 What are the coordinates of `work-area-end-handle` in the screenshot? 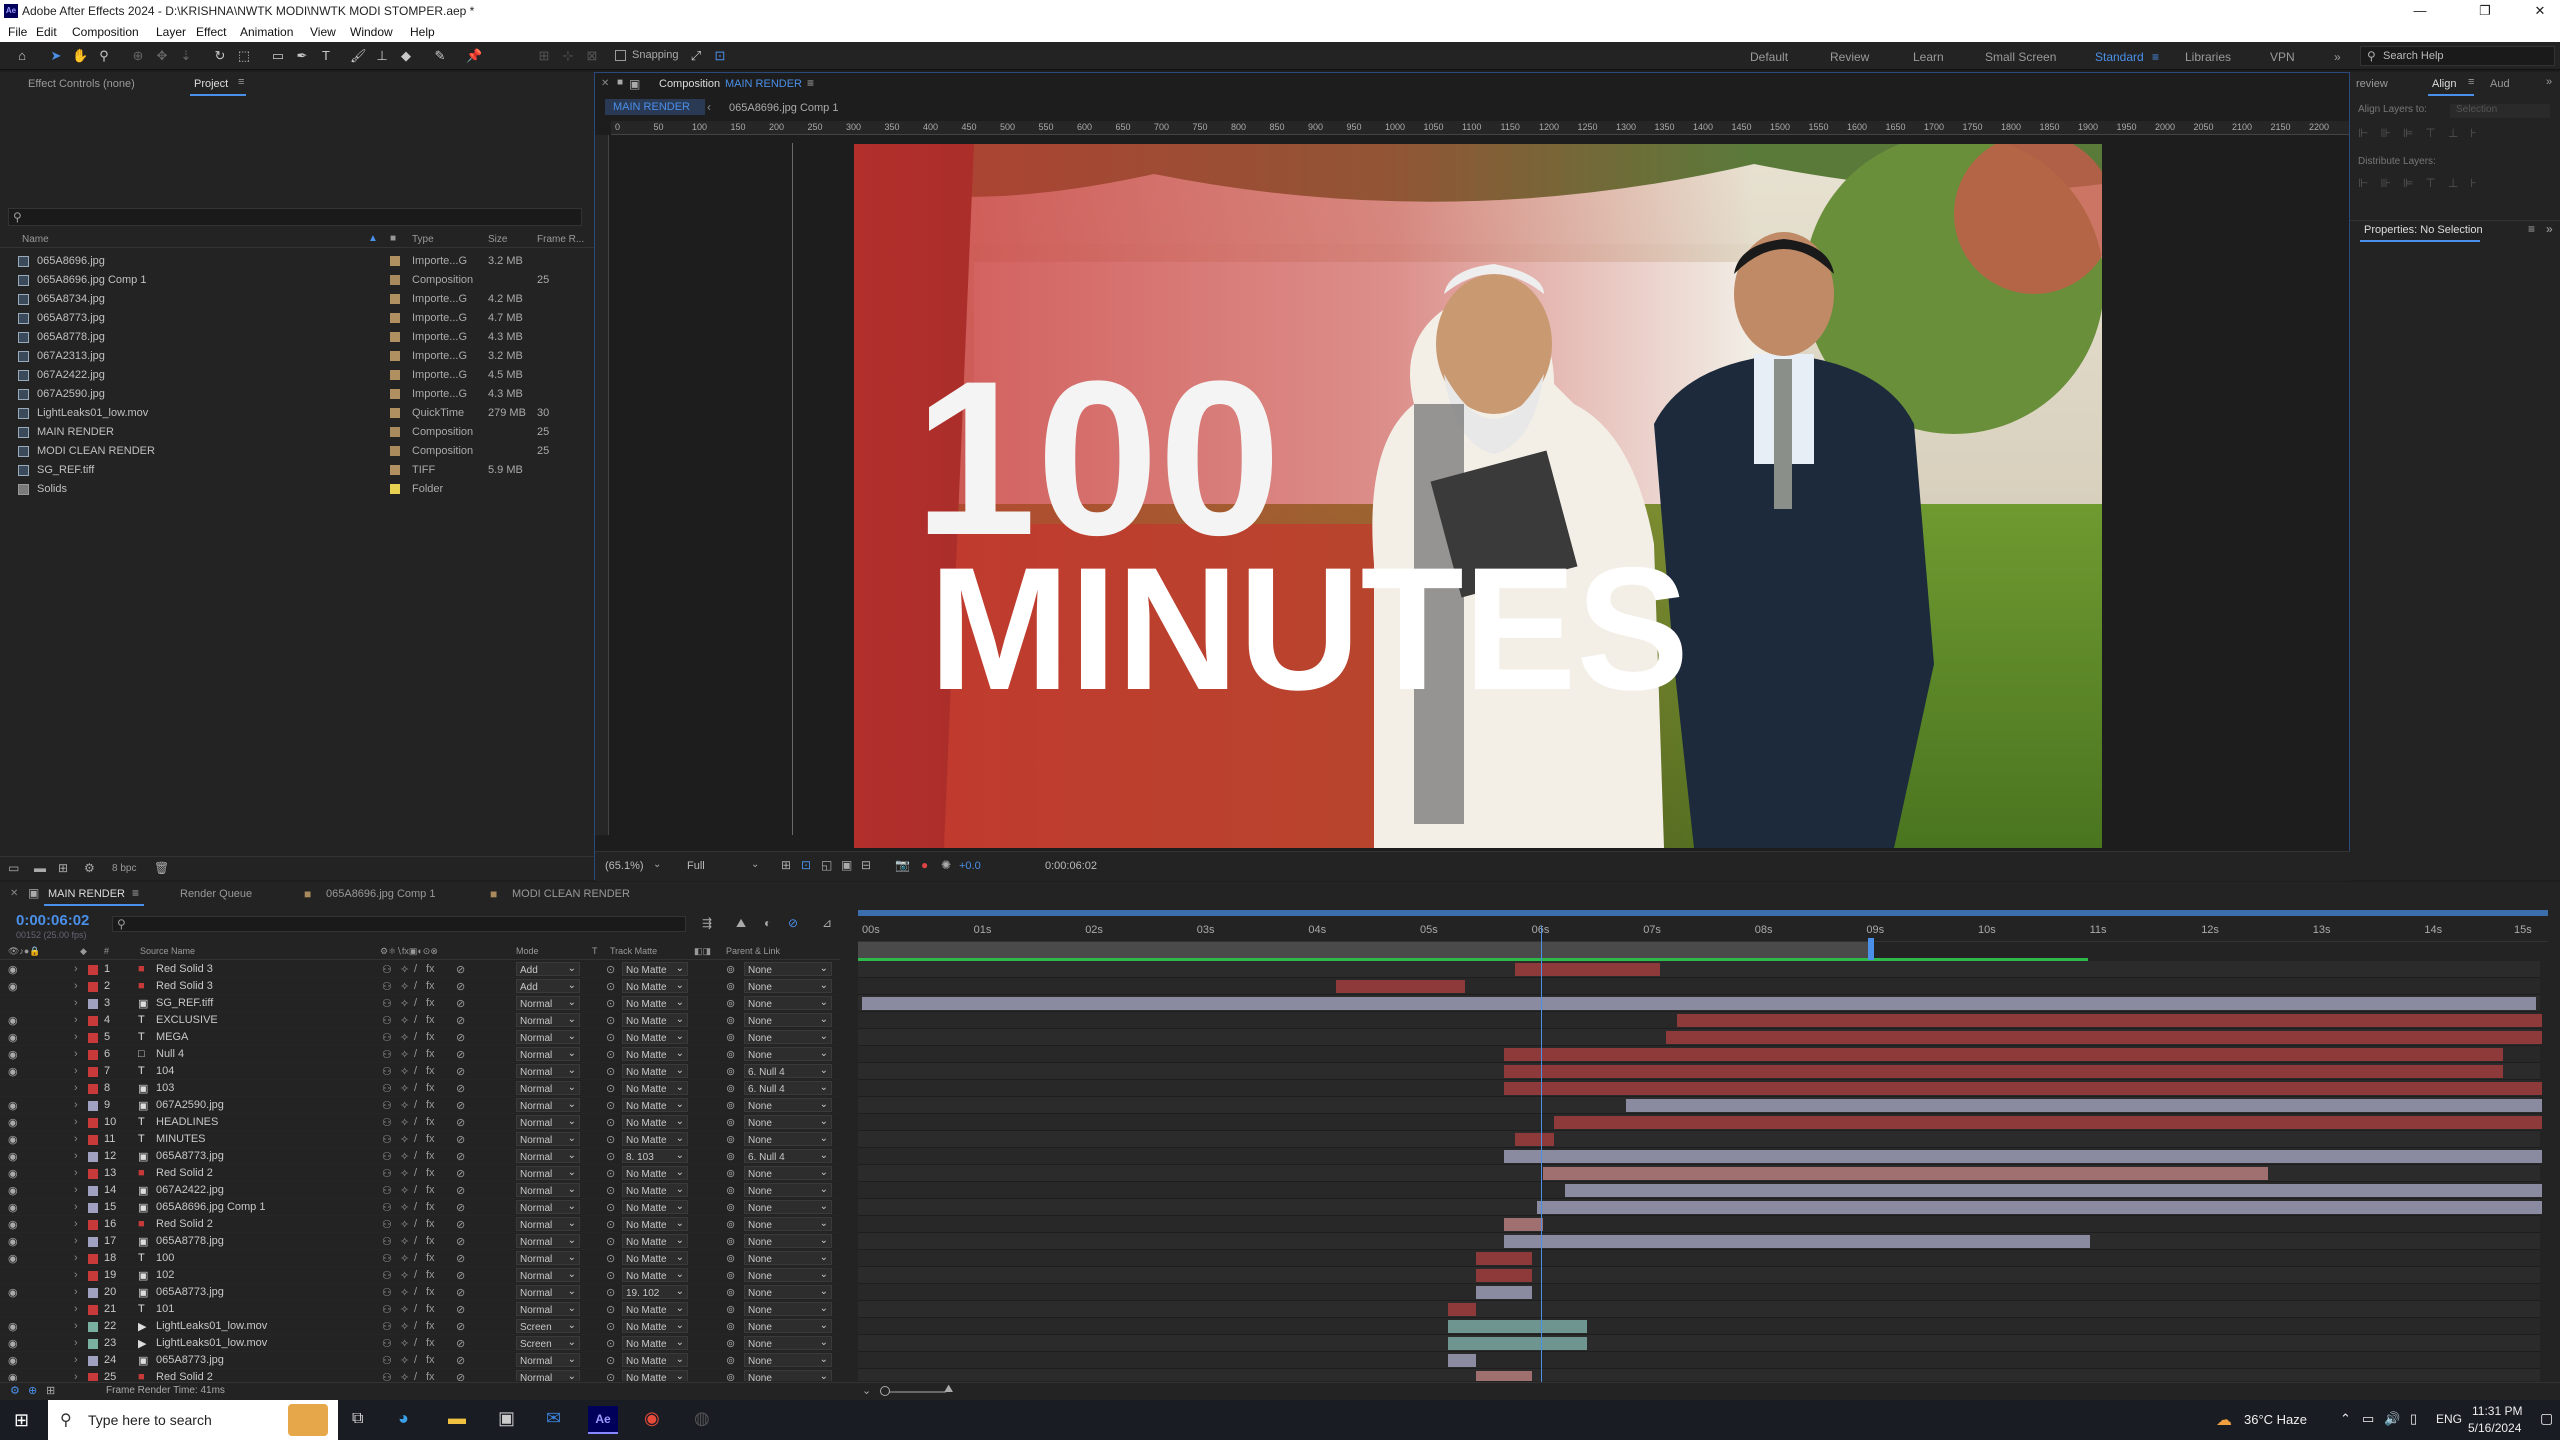 It's located at (1871, 949).